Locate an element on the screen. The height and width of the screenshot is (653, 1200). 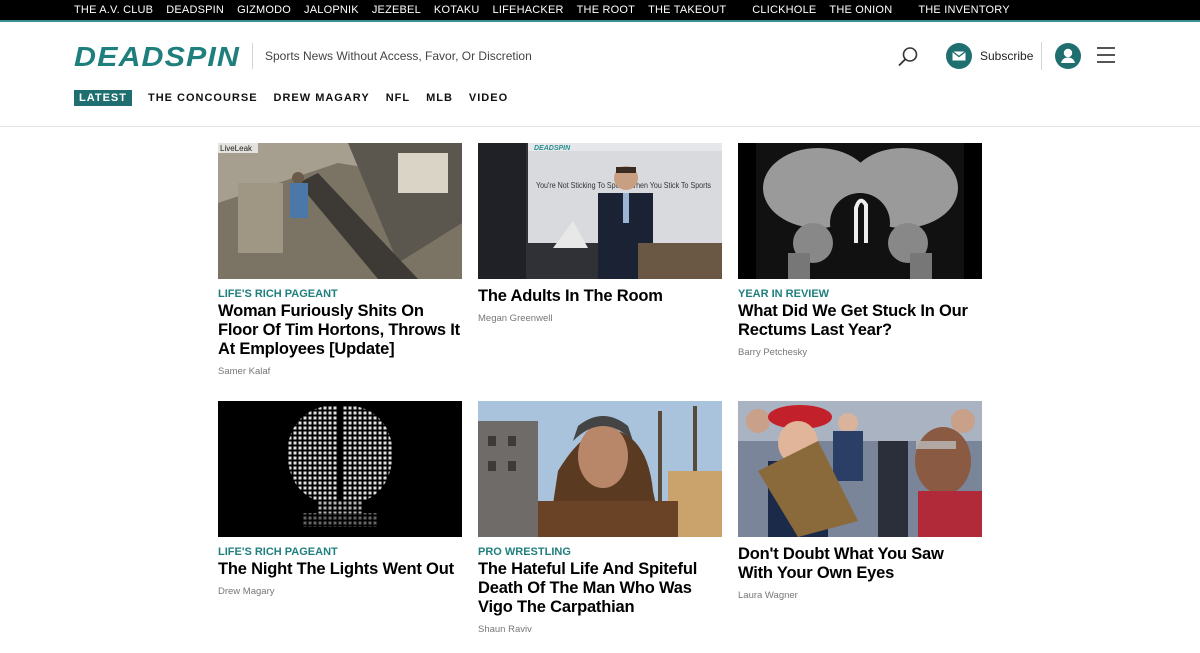
network-link: GIZMODO is located at coordinates (264, 10).